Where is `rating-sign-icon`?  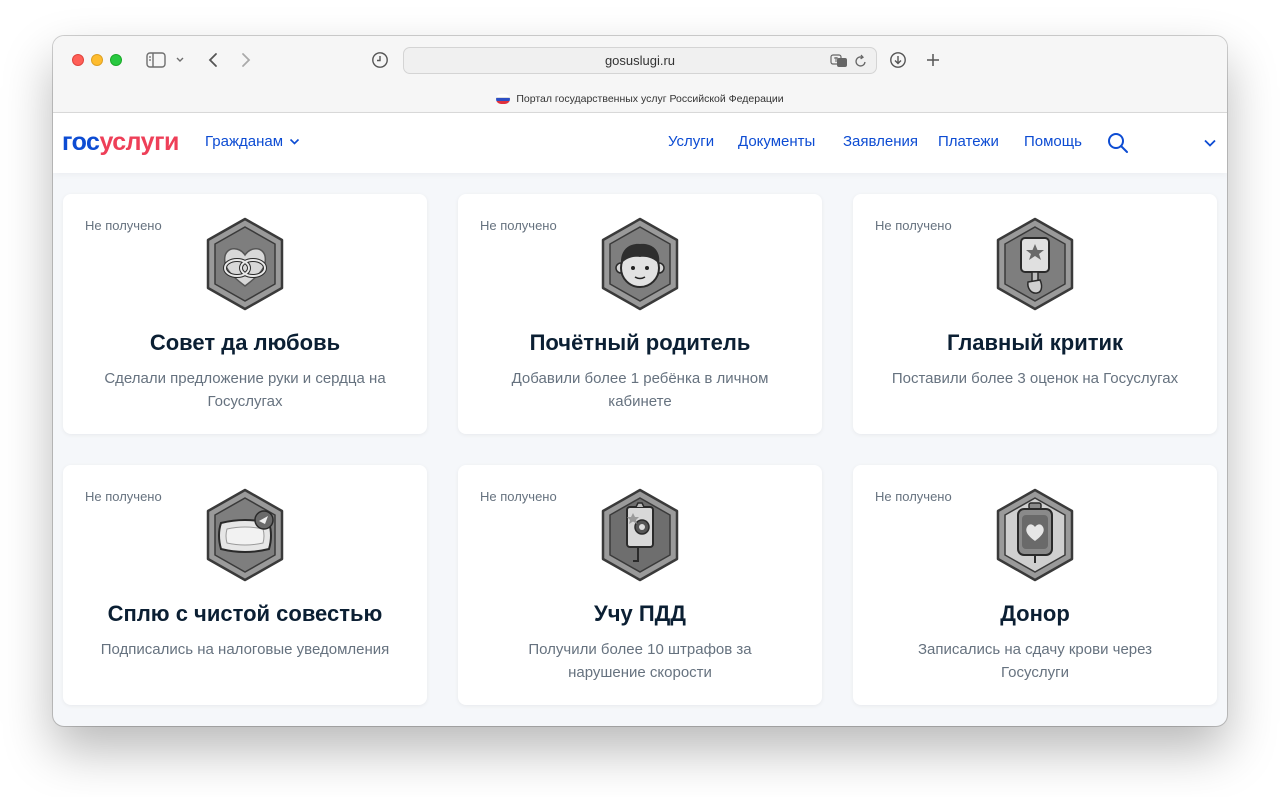
rating-sign-icon is located at coordinates (1035, 264).